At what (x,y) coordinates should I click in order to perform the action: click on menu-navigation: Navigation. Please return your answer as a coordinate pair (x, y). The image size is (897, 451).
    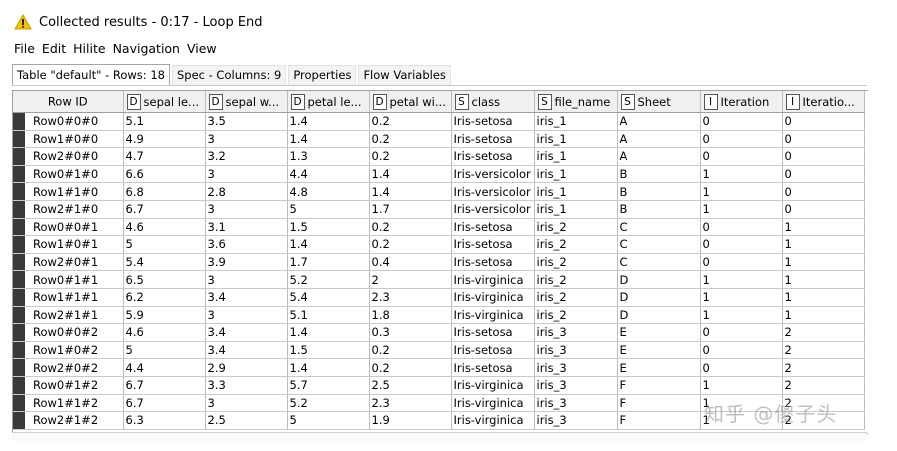
    Looking at the image, I should click on (146, 48).